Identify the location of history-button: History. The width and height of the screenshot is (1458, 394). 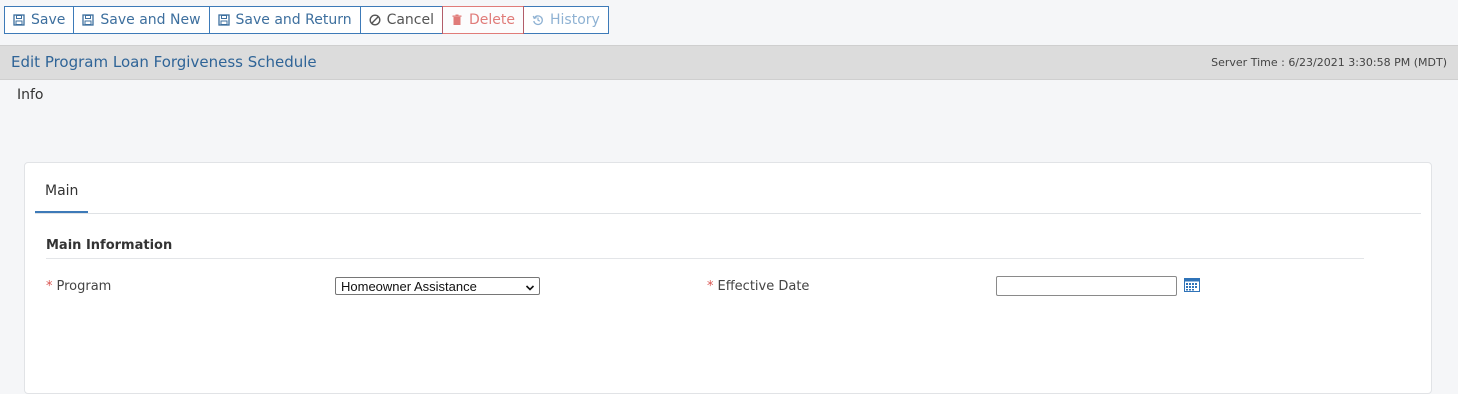
(566, 20).